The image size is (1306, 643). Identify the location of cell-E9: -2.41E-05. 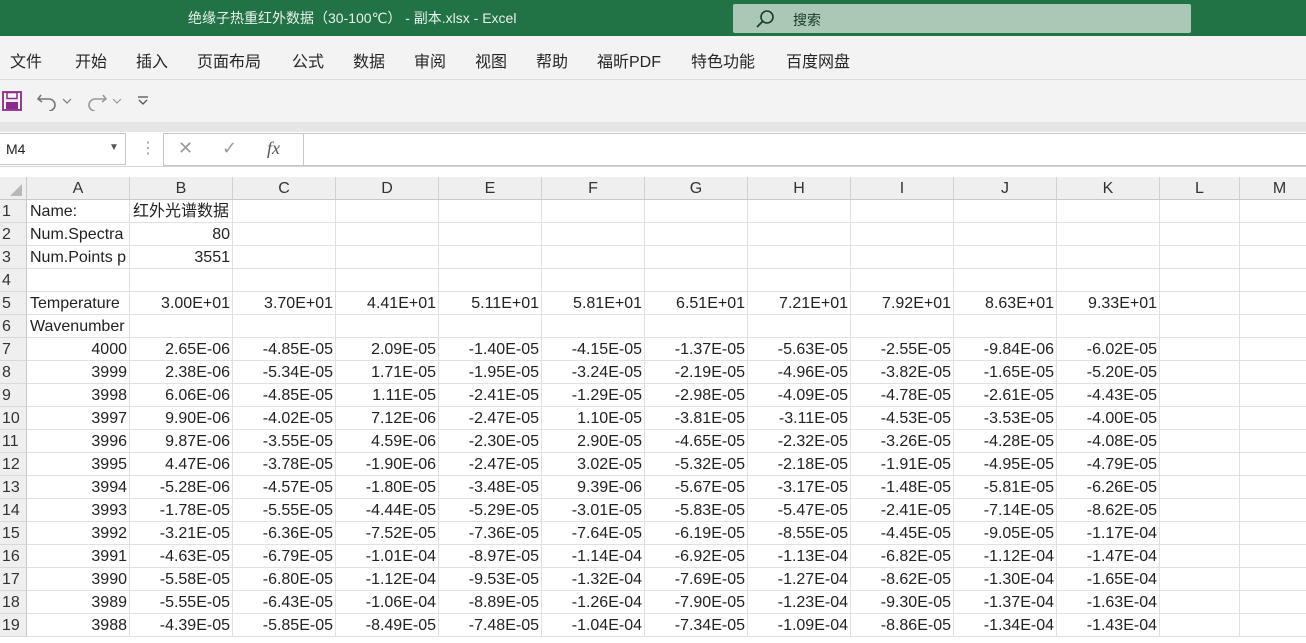
(490, 395).